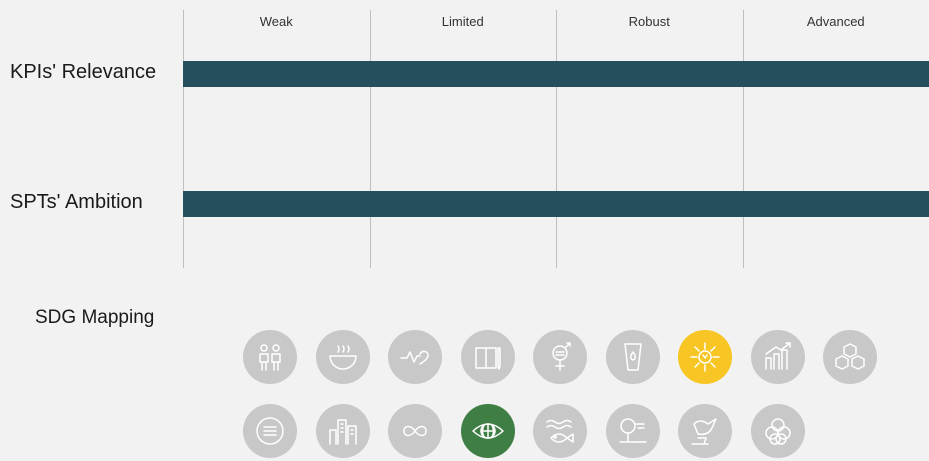 The width and height of the screenshot is (929, 461). What do you see at coordinates (270, 357) in the screenshot?
I see `people-icon` at bounding box center [270, 357].